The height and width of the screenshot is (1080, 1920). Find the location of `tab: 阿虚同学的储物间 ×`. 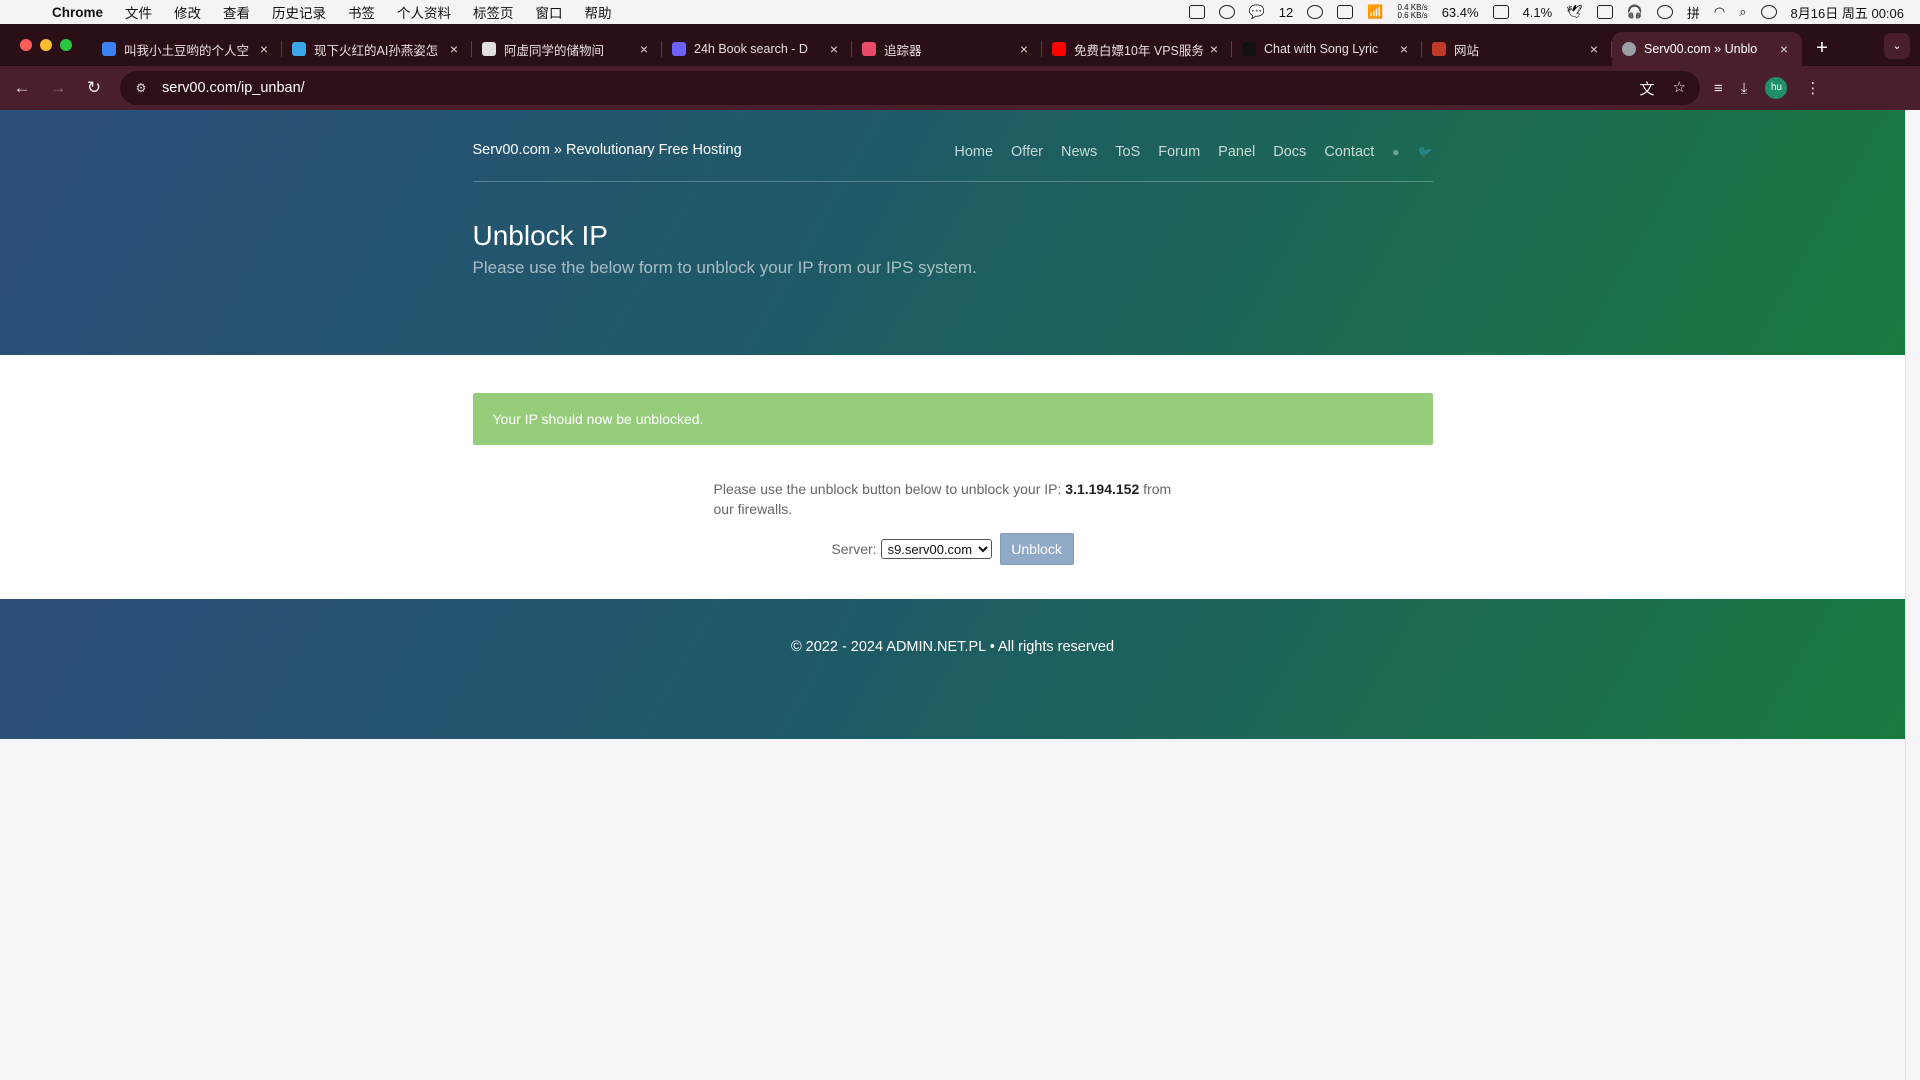

tab: 阿虚同学的储物间 × is located at coordinates (567, 49).